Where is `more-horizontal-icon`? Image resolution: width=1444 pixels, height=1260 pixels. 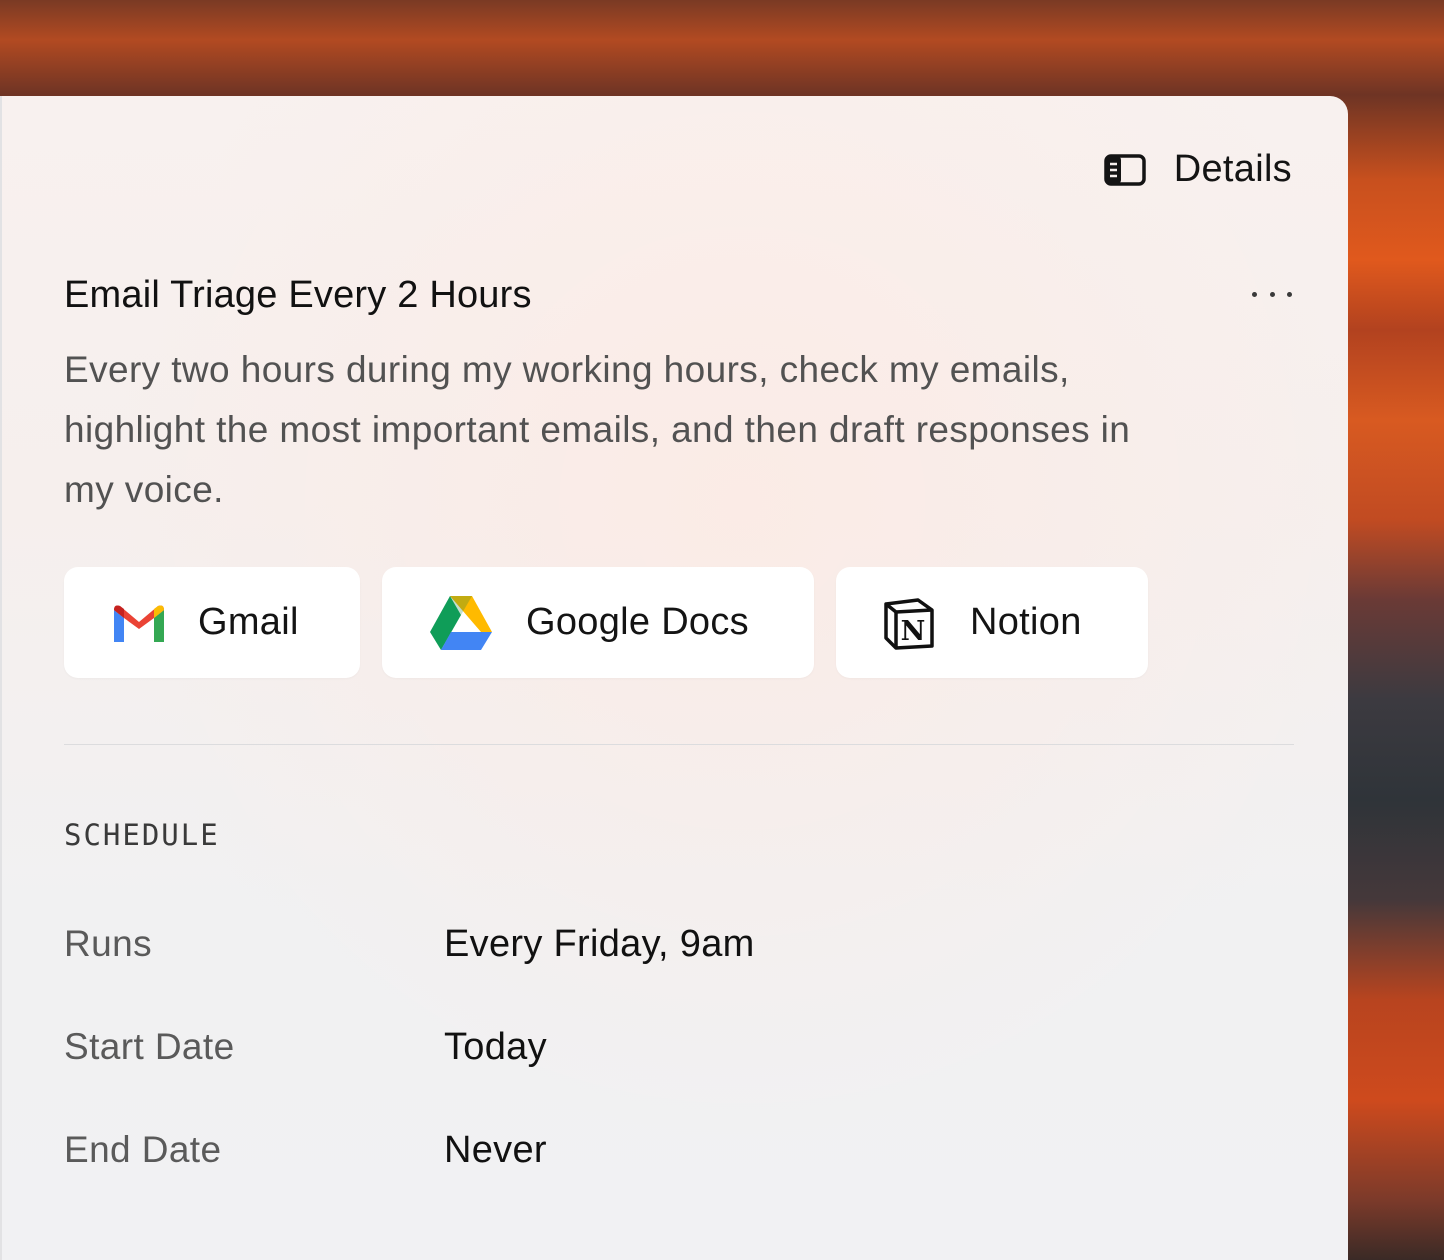
more-horizontal-icon is located at coordinates (1254, 294).